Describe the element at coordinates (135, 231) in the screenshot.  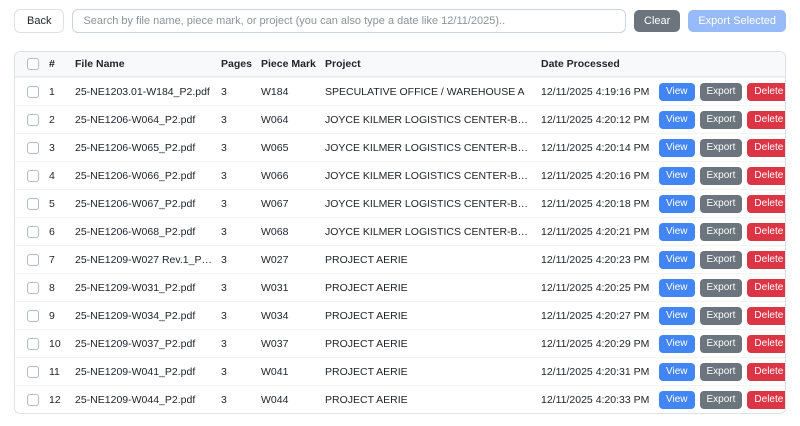
I see `file-name: 25-NE1206-W068_P2.pdf` at that location.